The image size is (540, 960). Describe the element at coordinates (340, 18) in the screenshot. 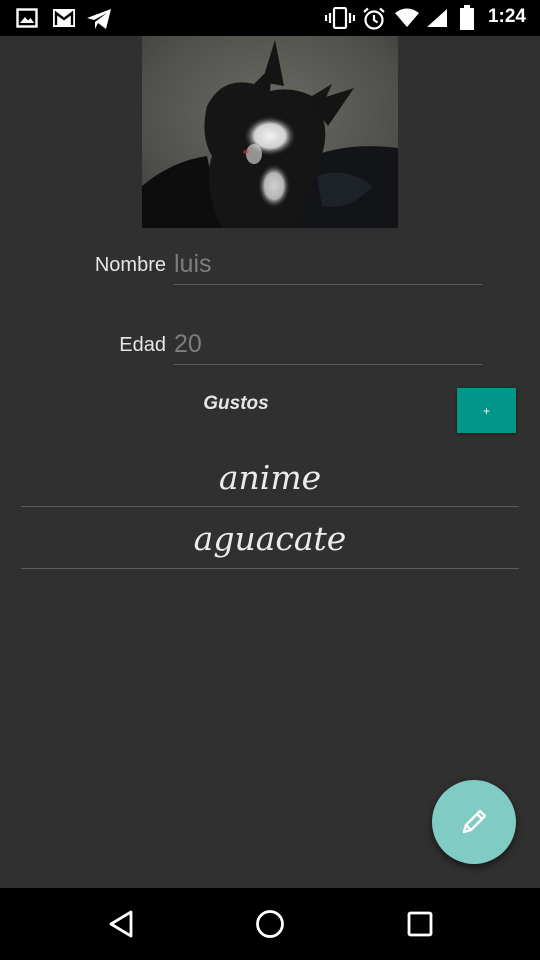

I see `vibrate-icon` at that location.